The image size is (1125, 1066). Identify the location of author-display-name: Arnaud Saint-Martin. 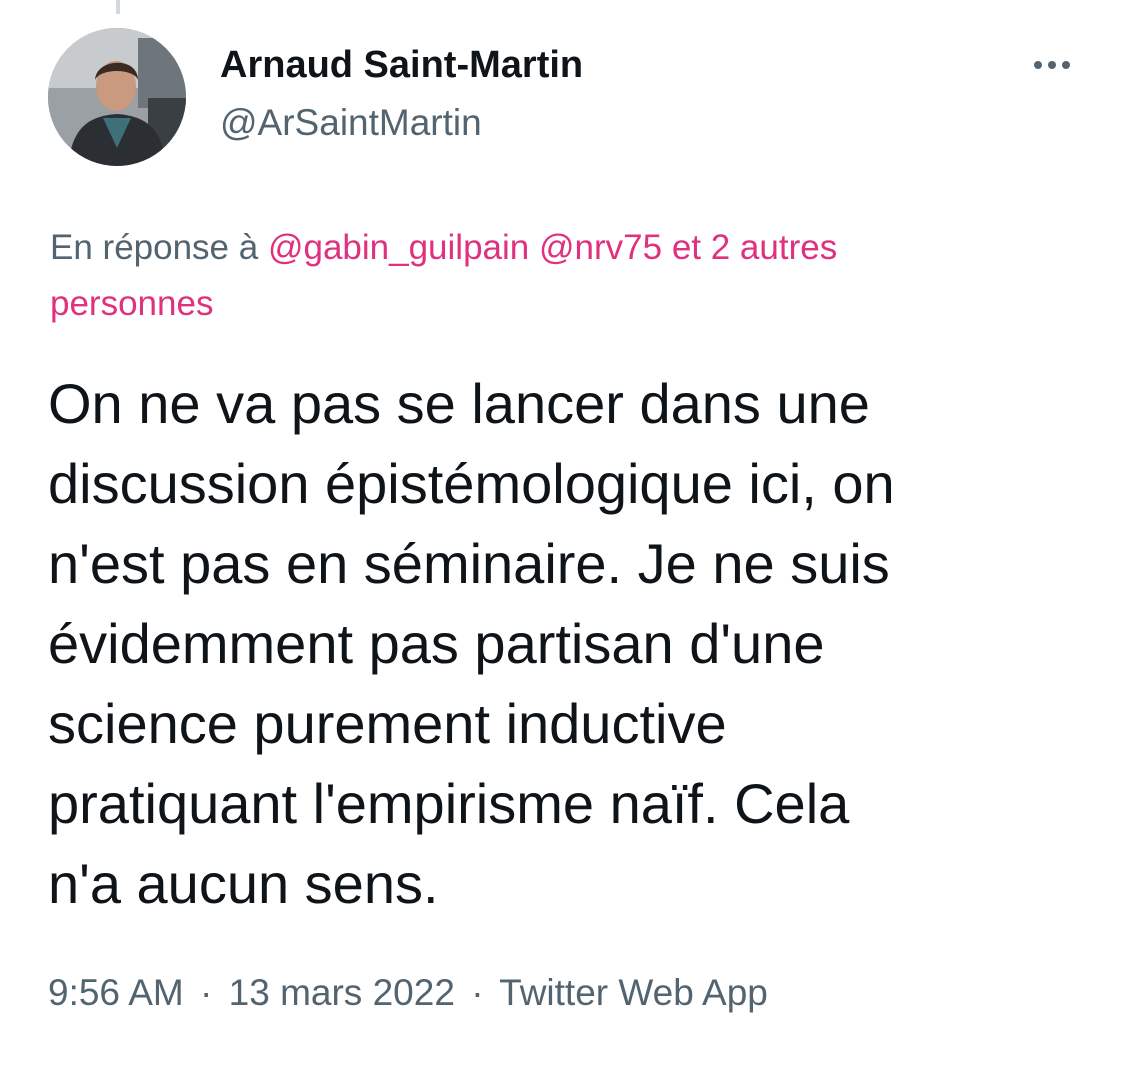
(401, 65).